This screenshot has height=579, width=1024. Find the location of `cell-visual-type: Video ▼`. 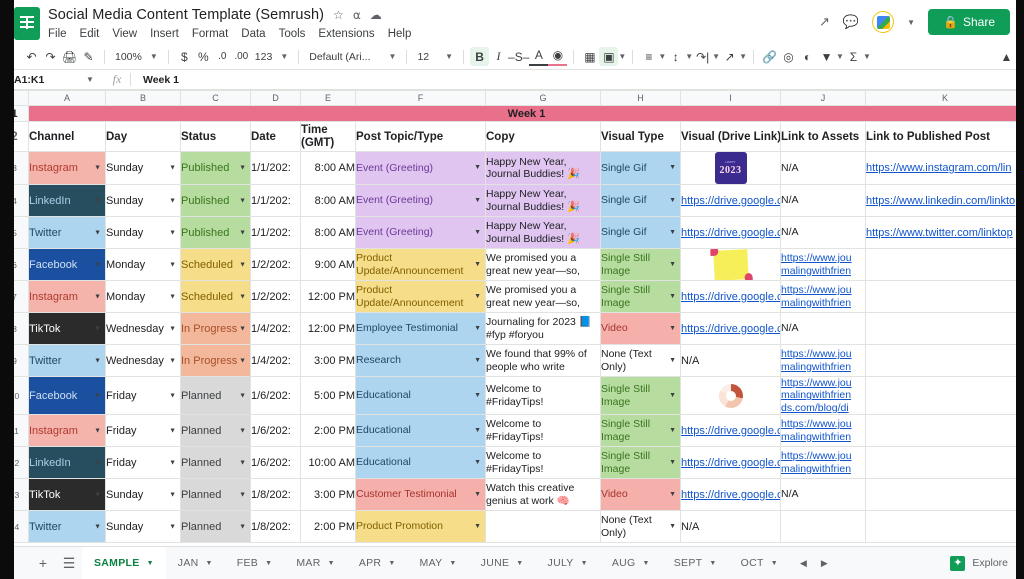

cell-visual-type: Video ▼ is located at coordinates (640, 328).